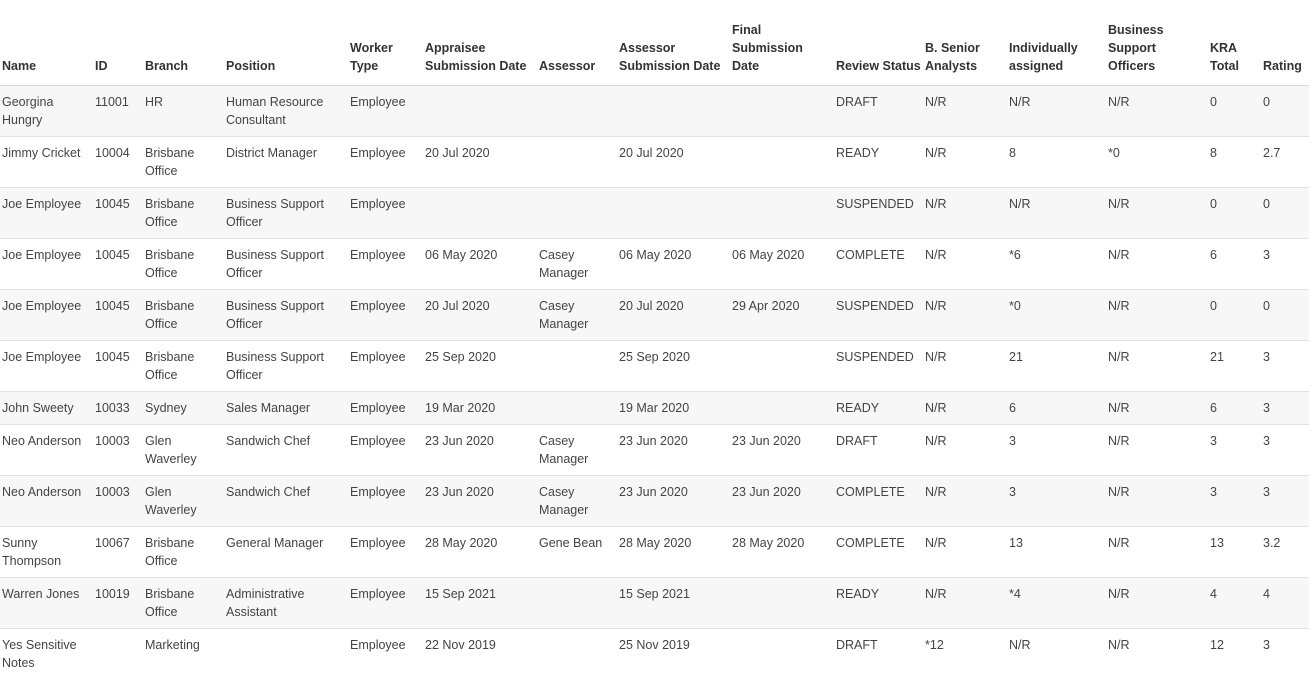 The image size is (1309, 694). Describe the element at coordinates (286, 408) in the screenshot. I see `cell-position: Sales Manager` at that location.